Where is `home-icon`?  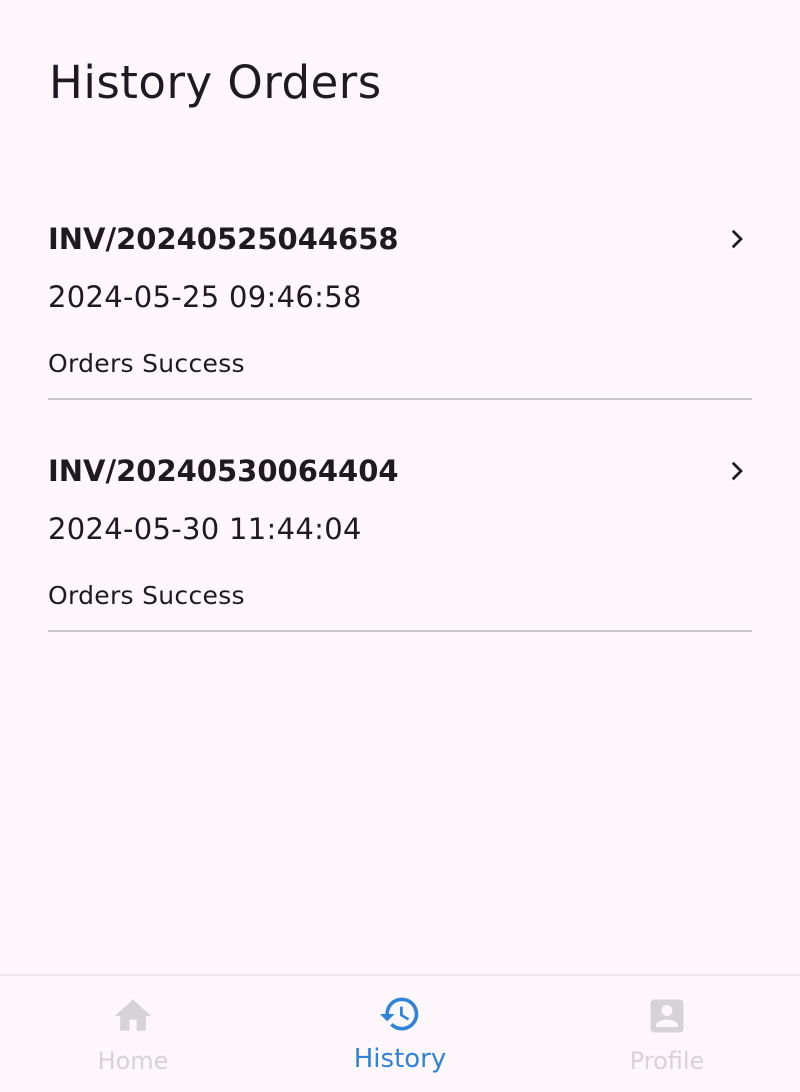 home-icon is located at coordinates (133, 1015).